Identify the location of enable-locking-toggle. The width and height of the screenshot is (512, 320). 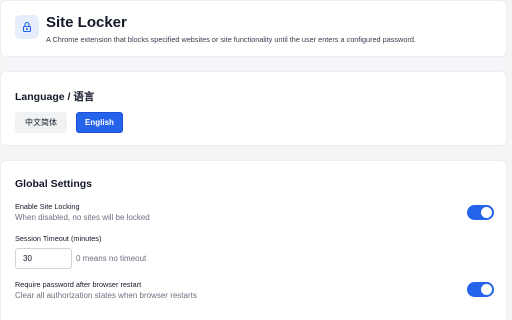
(480, 212).